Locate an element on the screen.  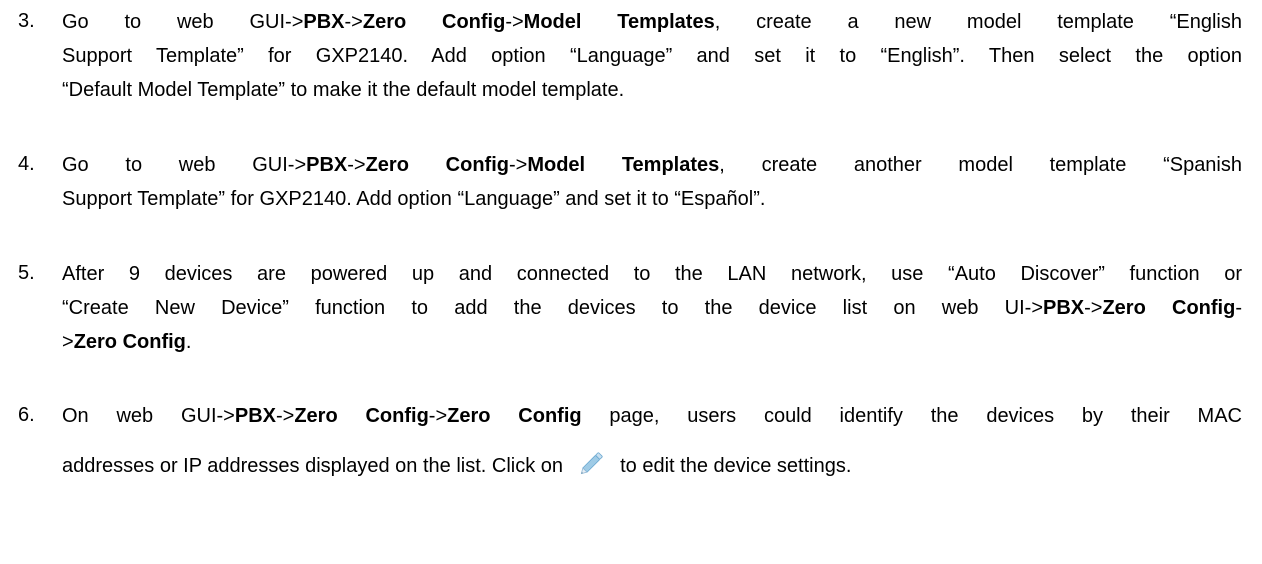
step-number: 4. is located at coordinates (26, 164).